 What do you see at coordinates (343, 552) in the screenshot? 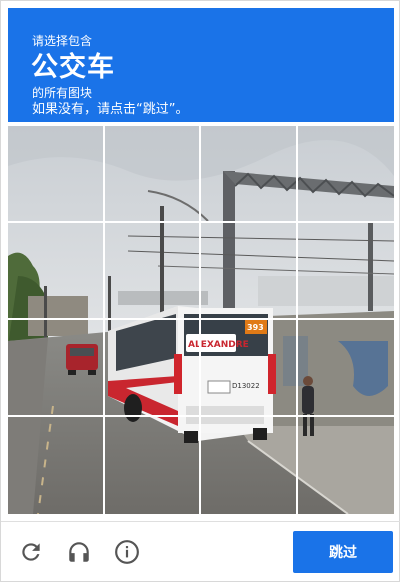
I see `skip-button: 跳过` at bounding box center [343, 552].